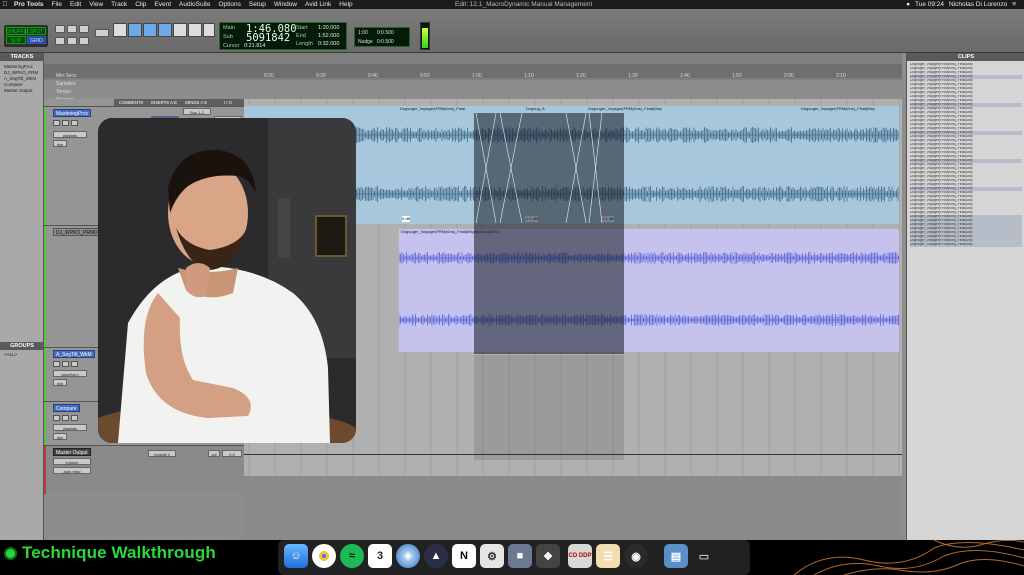  What do you see at coordinates (120, 30) in the screenshot?
I see `zoomer-tool-icon` at bounding box center [120, 30].